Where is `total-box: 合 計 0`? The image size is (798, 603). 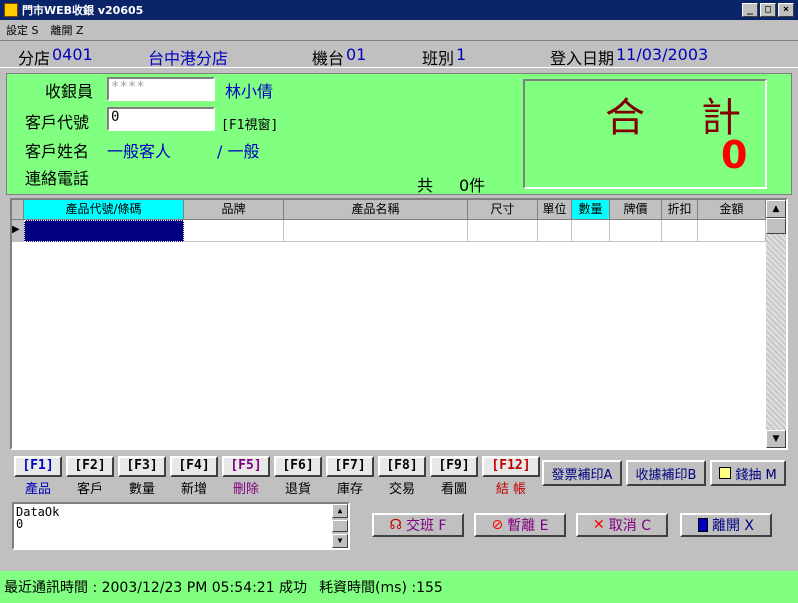 total-box: 合 計 0 is located at coordinates (645, 134).